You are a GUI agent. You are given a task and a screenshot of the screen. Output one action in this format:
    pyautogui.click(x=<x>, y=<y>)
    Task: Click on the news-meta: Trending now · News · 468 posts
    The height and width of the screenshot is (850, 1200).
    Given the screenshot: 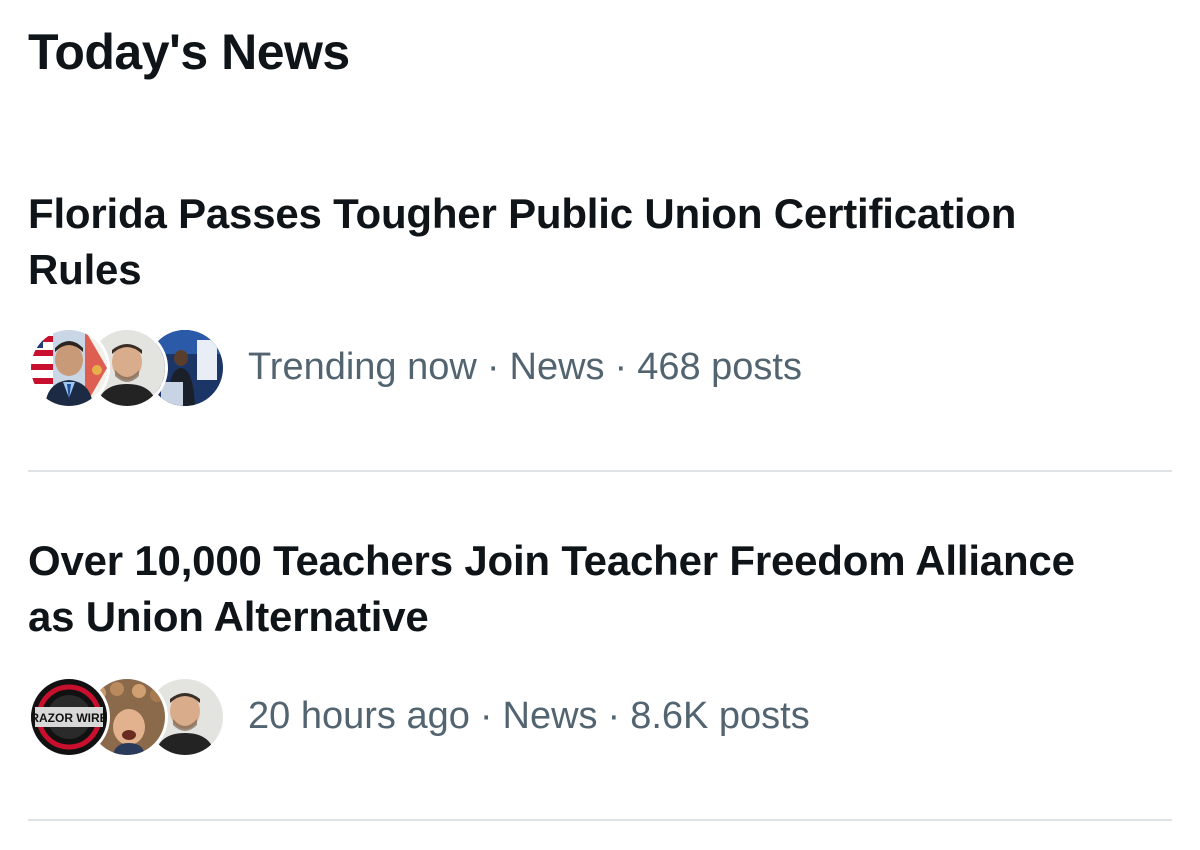 What is the action you would take?
    pyautogui.click(x=415, y=367)
    